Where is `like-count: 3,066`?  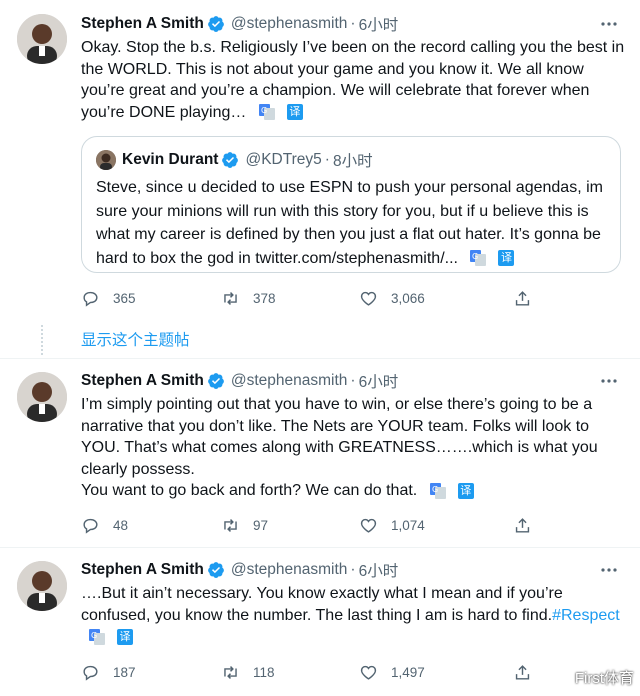
like-count: 3,066 is located at coordinates (408, 298).